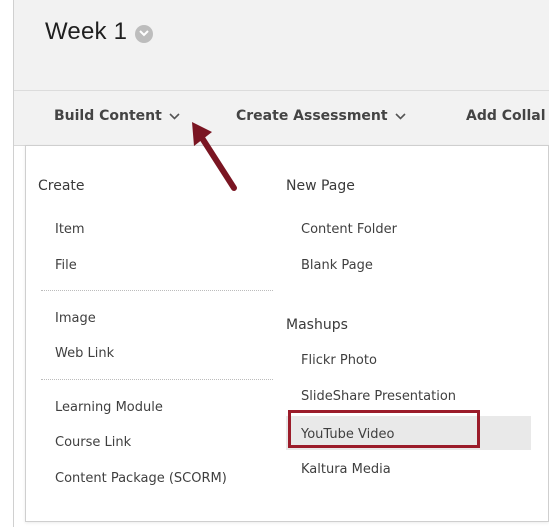  I want to click on create-assessment-label: Create Assessment, so click(312, 116).